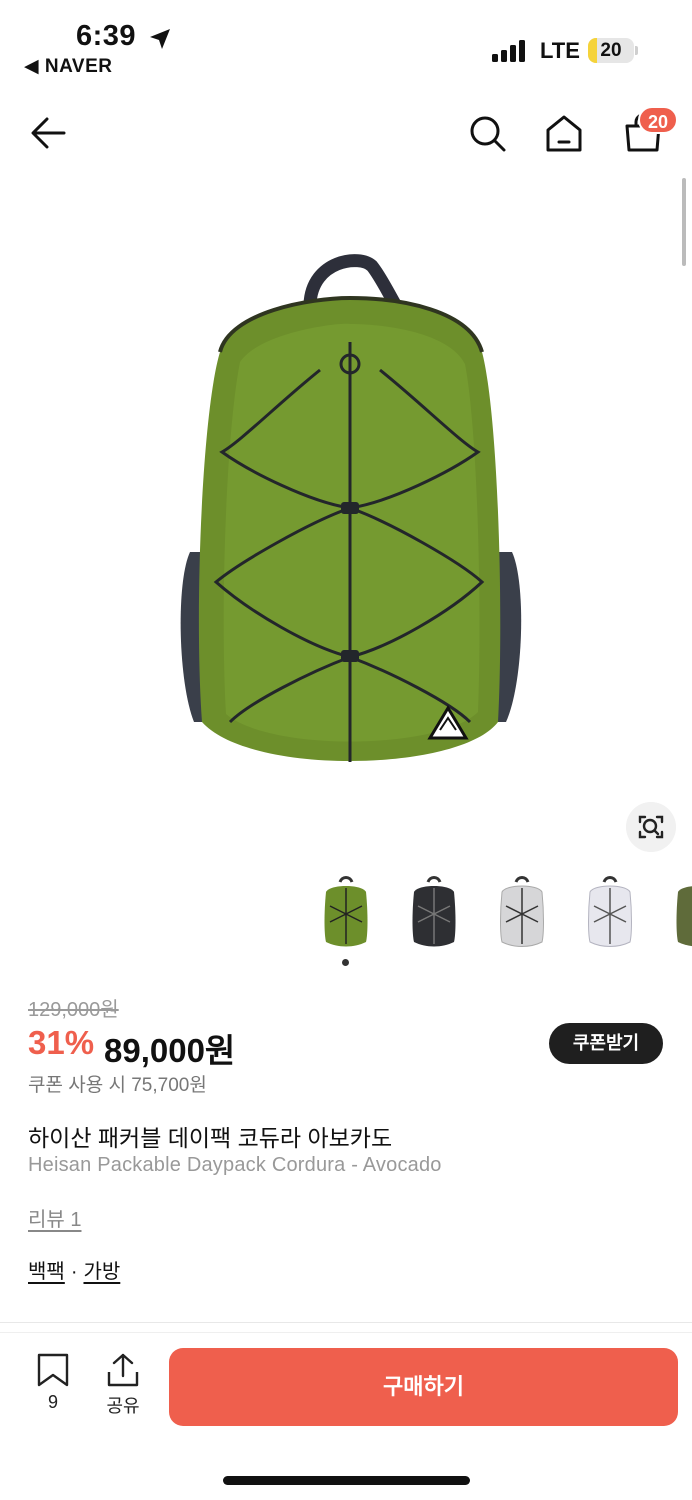  I want to click on coupon-price: 쿠폰 사용 시 75,700원, so click(117, 1085).